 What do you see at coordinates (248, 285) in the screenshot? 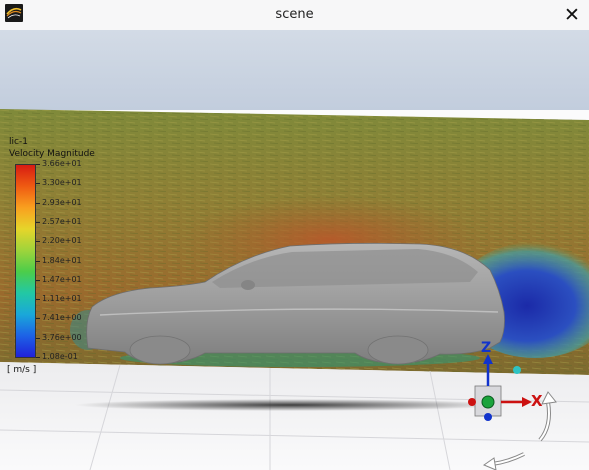
I see `side-mirror` at bounding box center [248, 285].